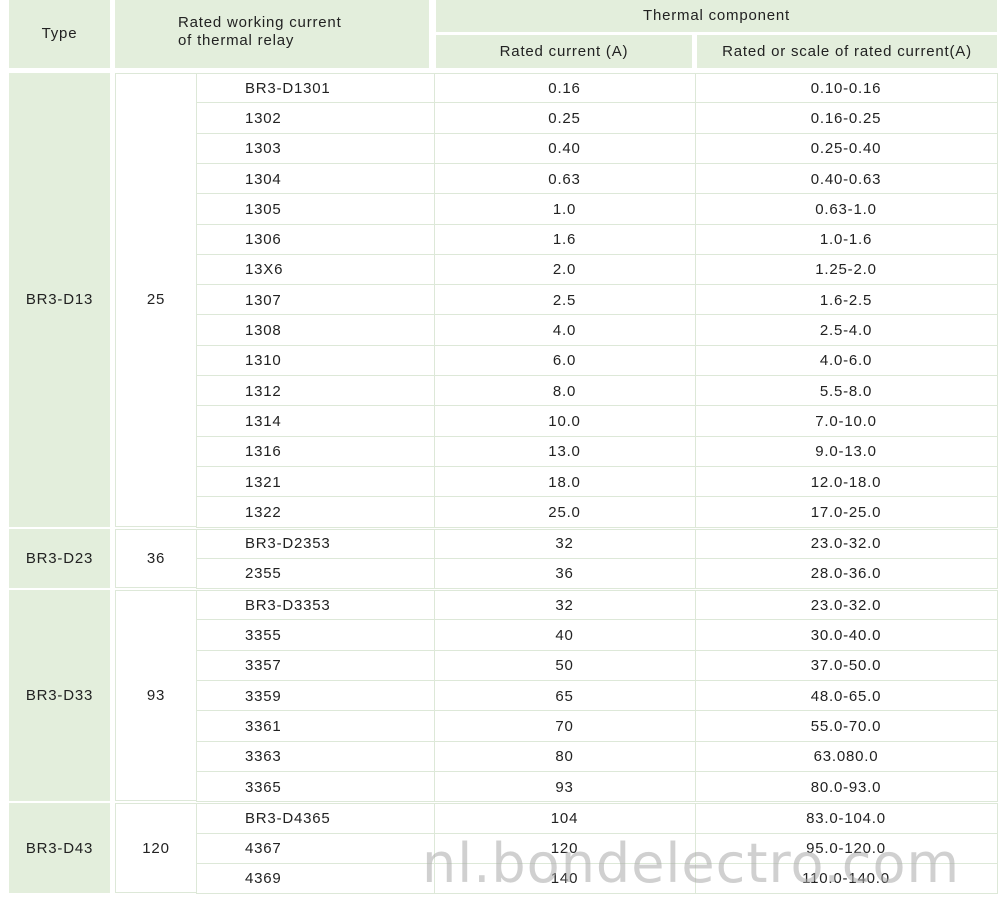 The image size is (1000, 897). I want to click on table-row: 1321 18.0 12.0-18.0, so click(597, 482).